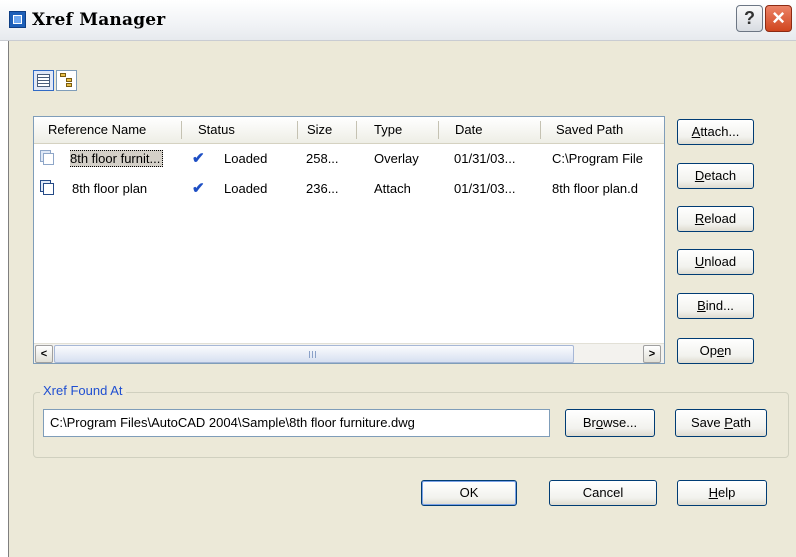  What do you see at coordinates (48, 158) in the screenshot?
I see `overlay-xref-icon` at bounding box center [48, 158].